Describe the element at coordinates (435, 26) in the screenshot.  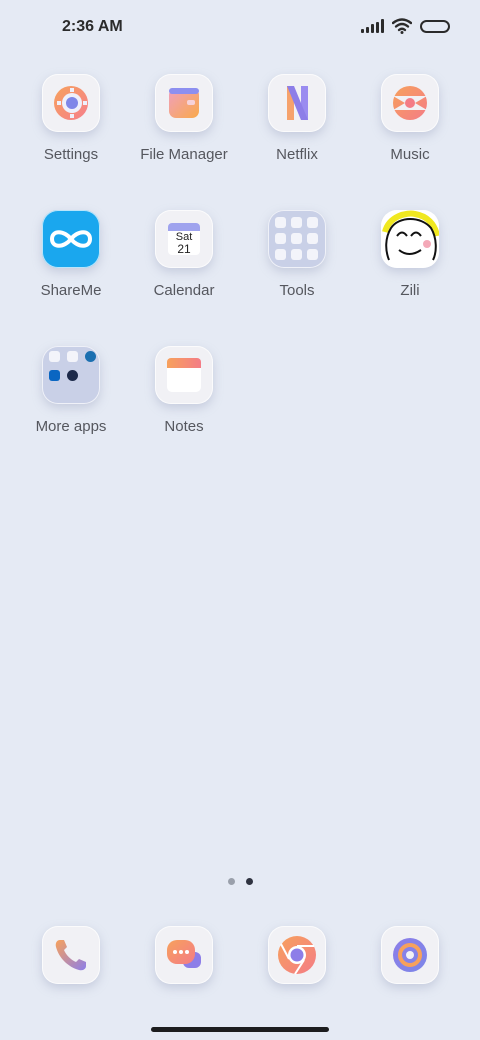
I see `battery-icon` at that location.